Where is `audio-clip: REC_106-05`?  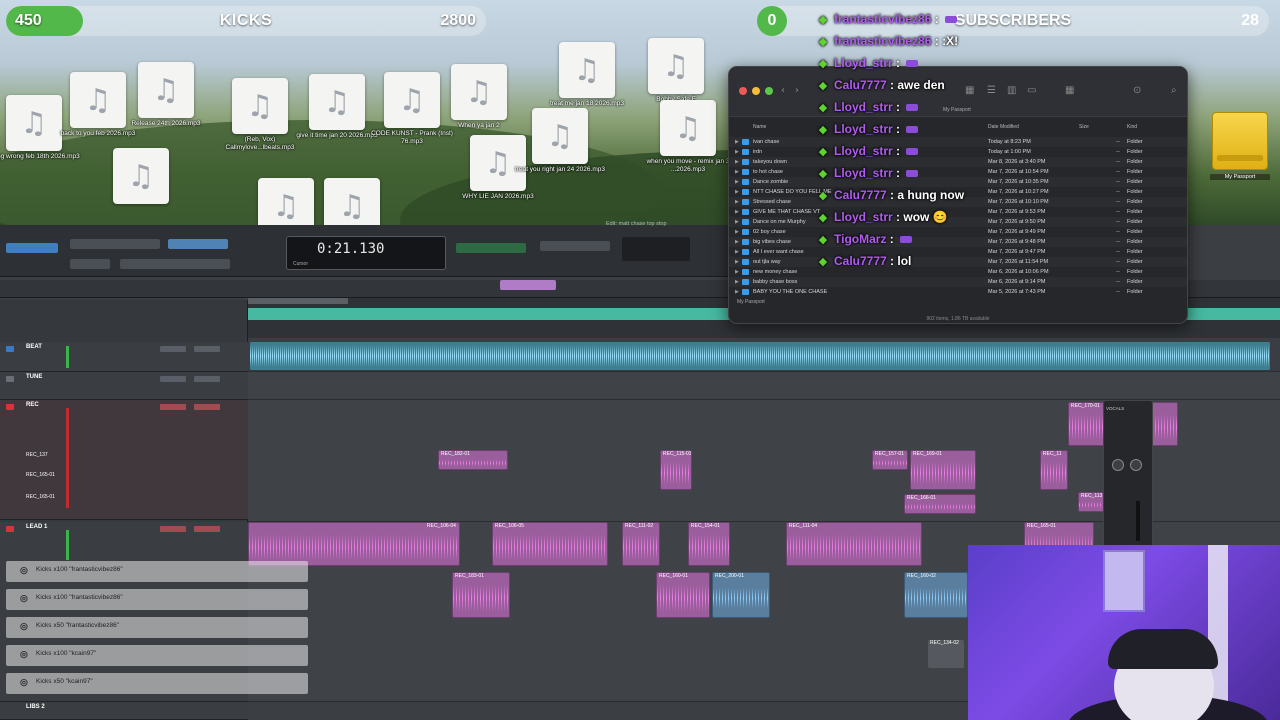 audio-clip: REC_106-05 is located at coordinates (550, 544).